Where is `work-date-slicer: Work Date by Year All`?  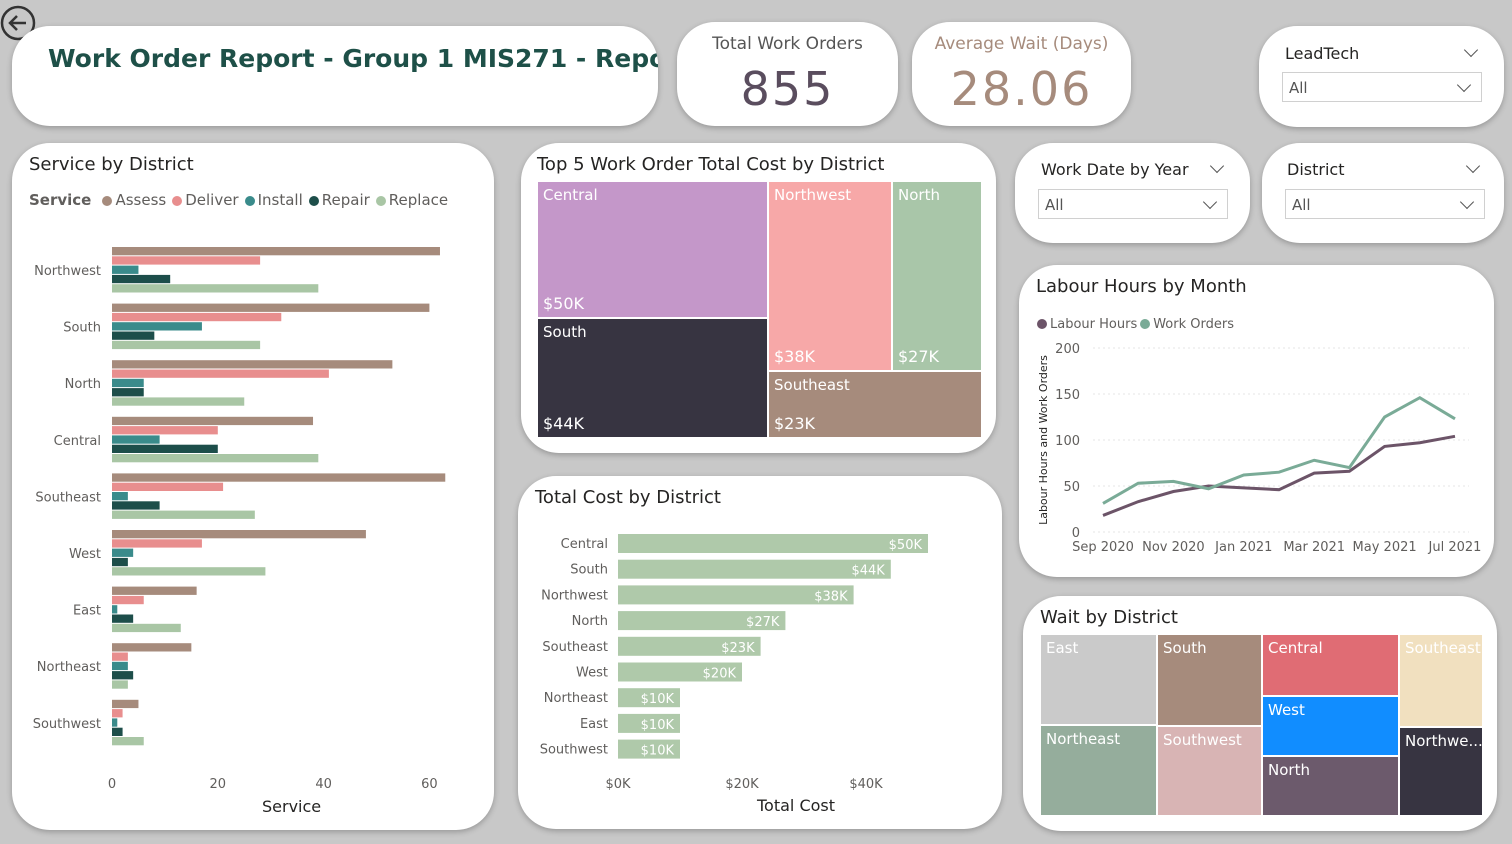
work-date-slicer: Work Date by Year All is located at coordinates (1132, 193).